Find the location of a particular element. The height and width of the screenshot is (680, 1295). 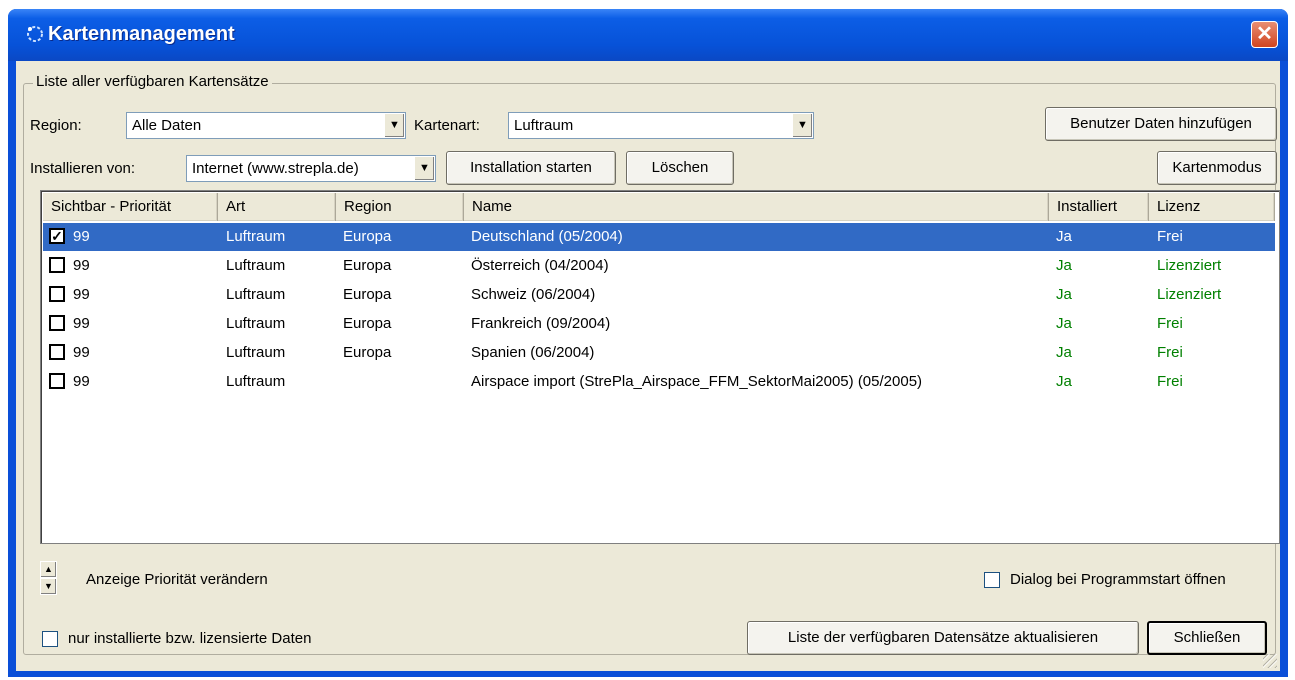

column-header-license: Lizenz is located at coordinates (1212, 207).